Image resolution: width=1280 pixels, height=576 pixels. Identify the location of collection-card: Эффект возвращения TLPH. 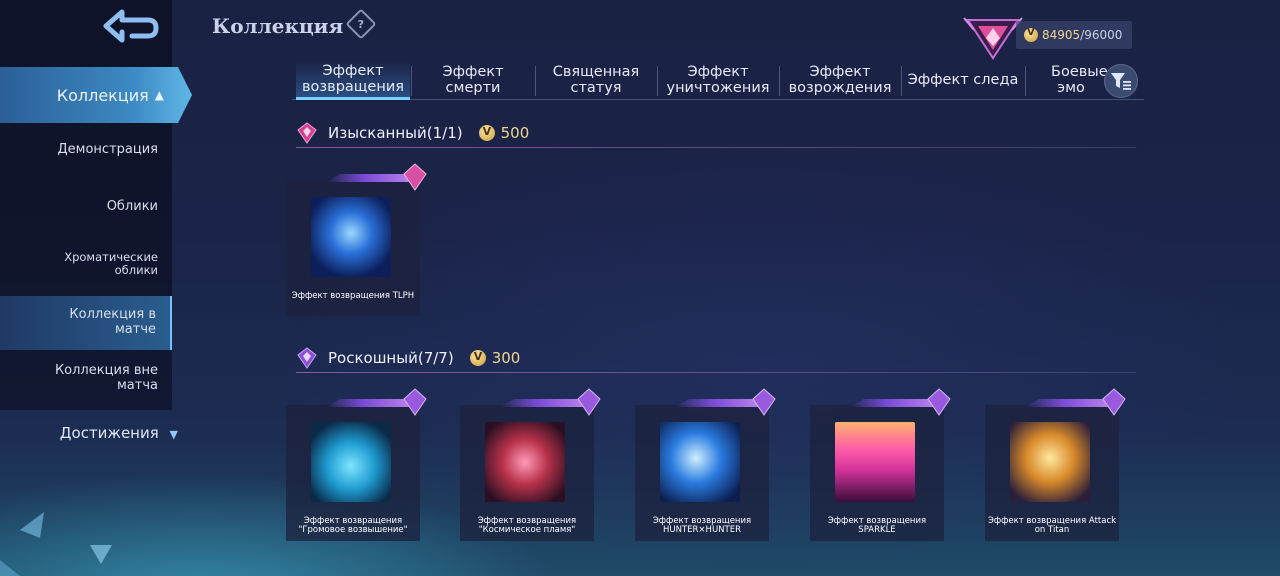
(356, 239).